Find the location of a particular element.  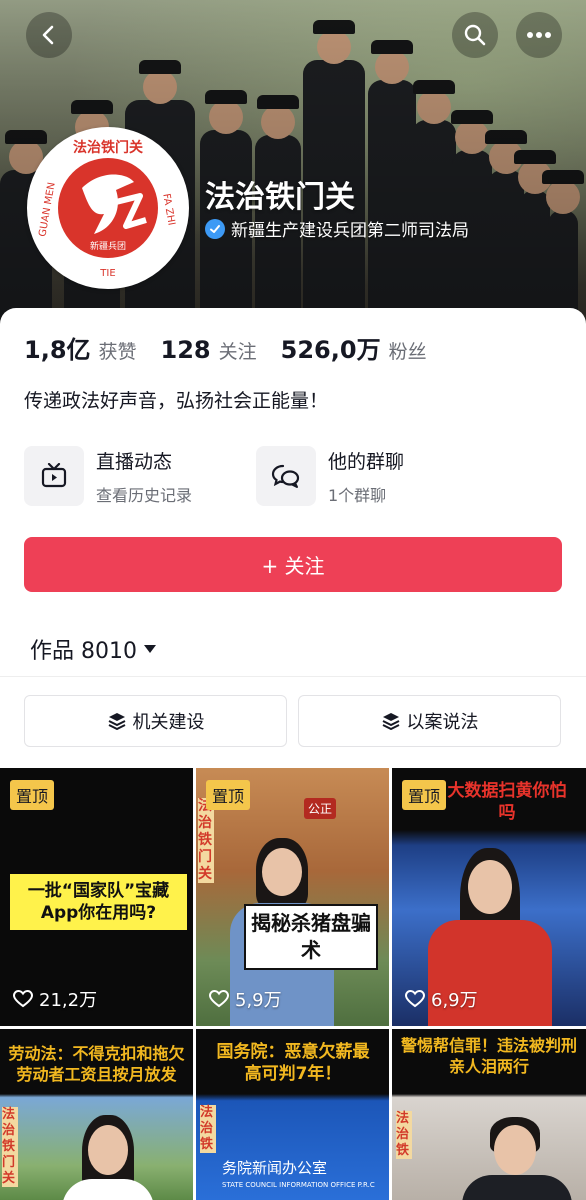

more-dots-icon is located at coordinates (539, 35).